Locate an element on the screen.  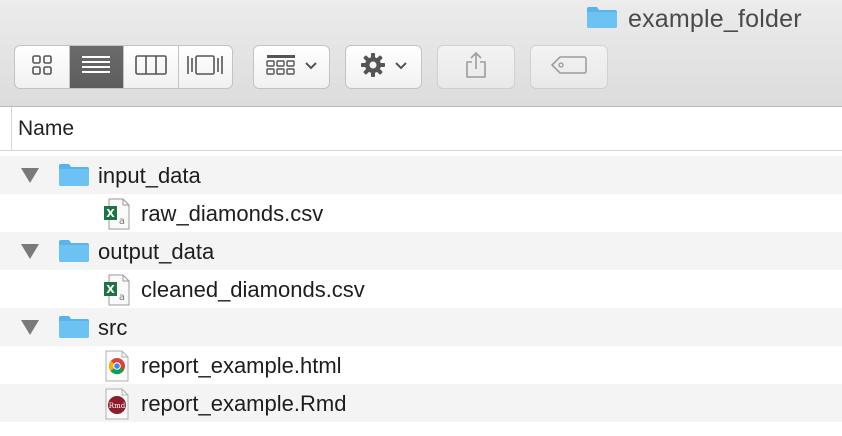
list-item: input_data is located at coordinates (421, 175).